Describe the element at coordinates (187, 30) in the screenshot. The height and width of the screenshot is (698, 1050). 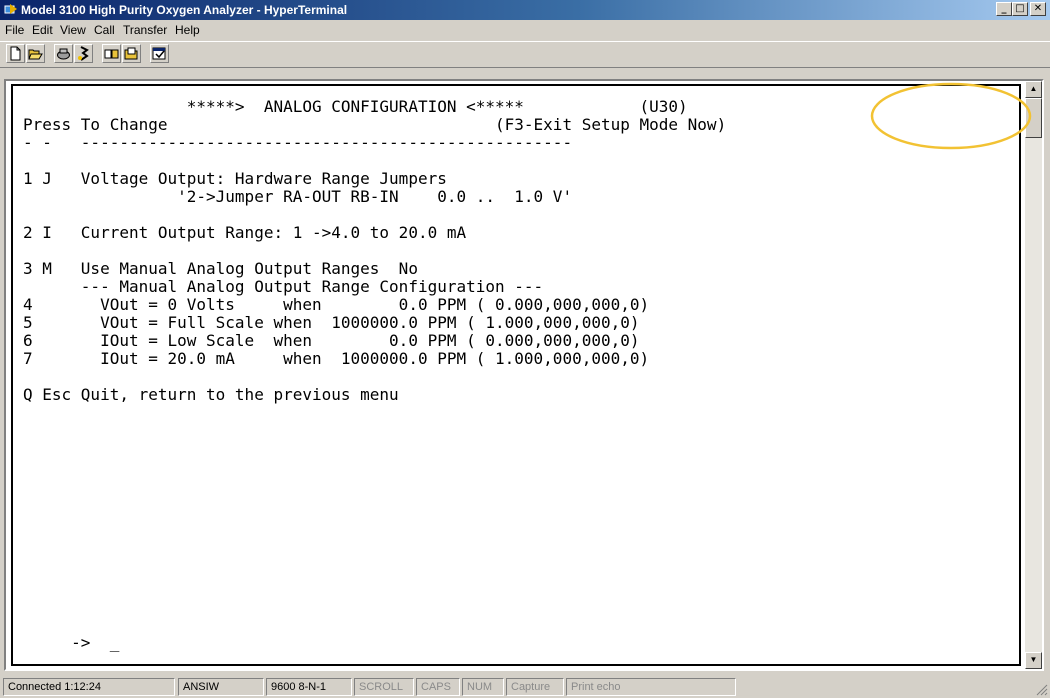
I see `menu-help: Help` at that location.